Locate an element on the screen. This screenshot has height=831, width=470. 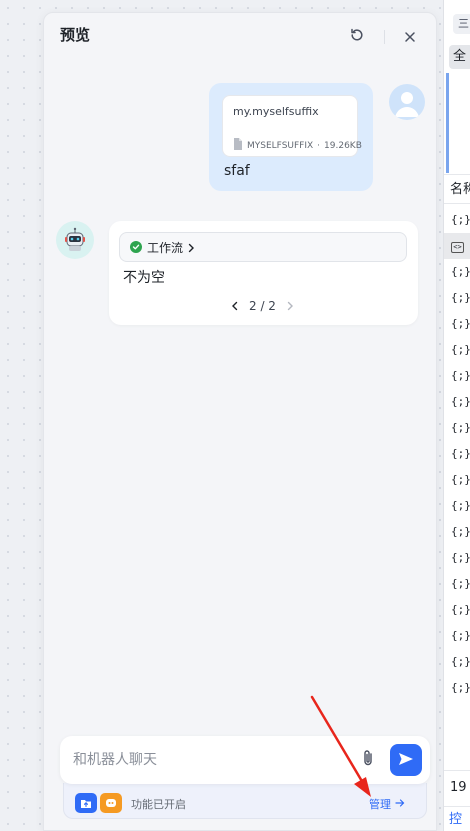
close-button is located at coordinates (410, 37).